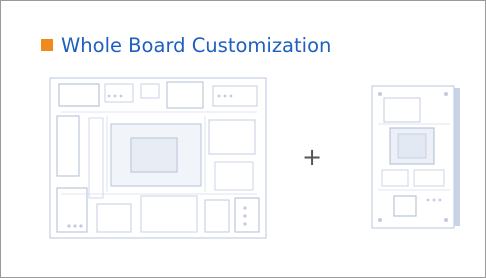 Image resolution: width=486 pixels, height=278 pixels. What do you see at coordinates (312, 157) in the screenshot?
I see `plus-sign: +` at bounding box center [312, 157].